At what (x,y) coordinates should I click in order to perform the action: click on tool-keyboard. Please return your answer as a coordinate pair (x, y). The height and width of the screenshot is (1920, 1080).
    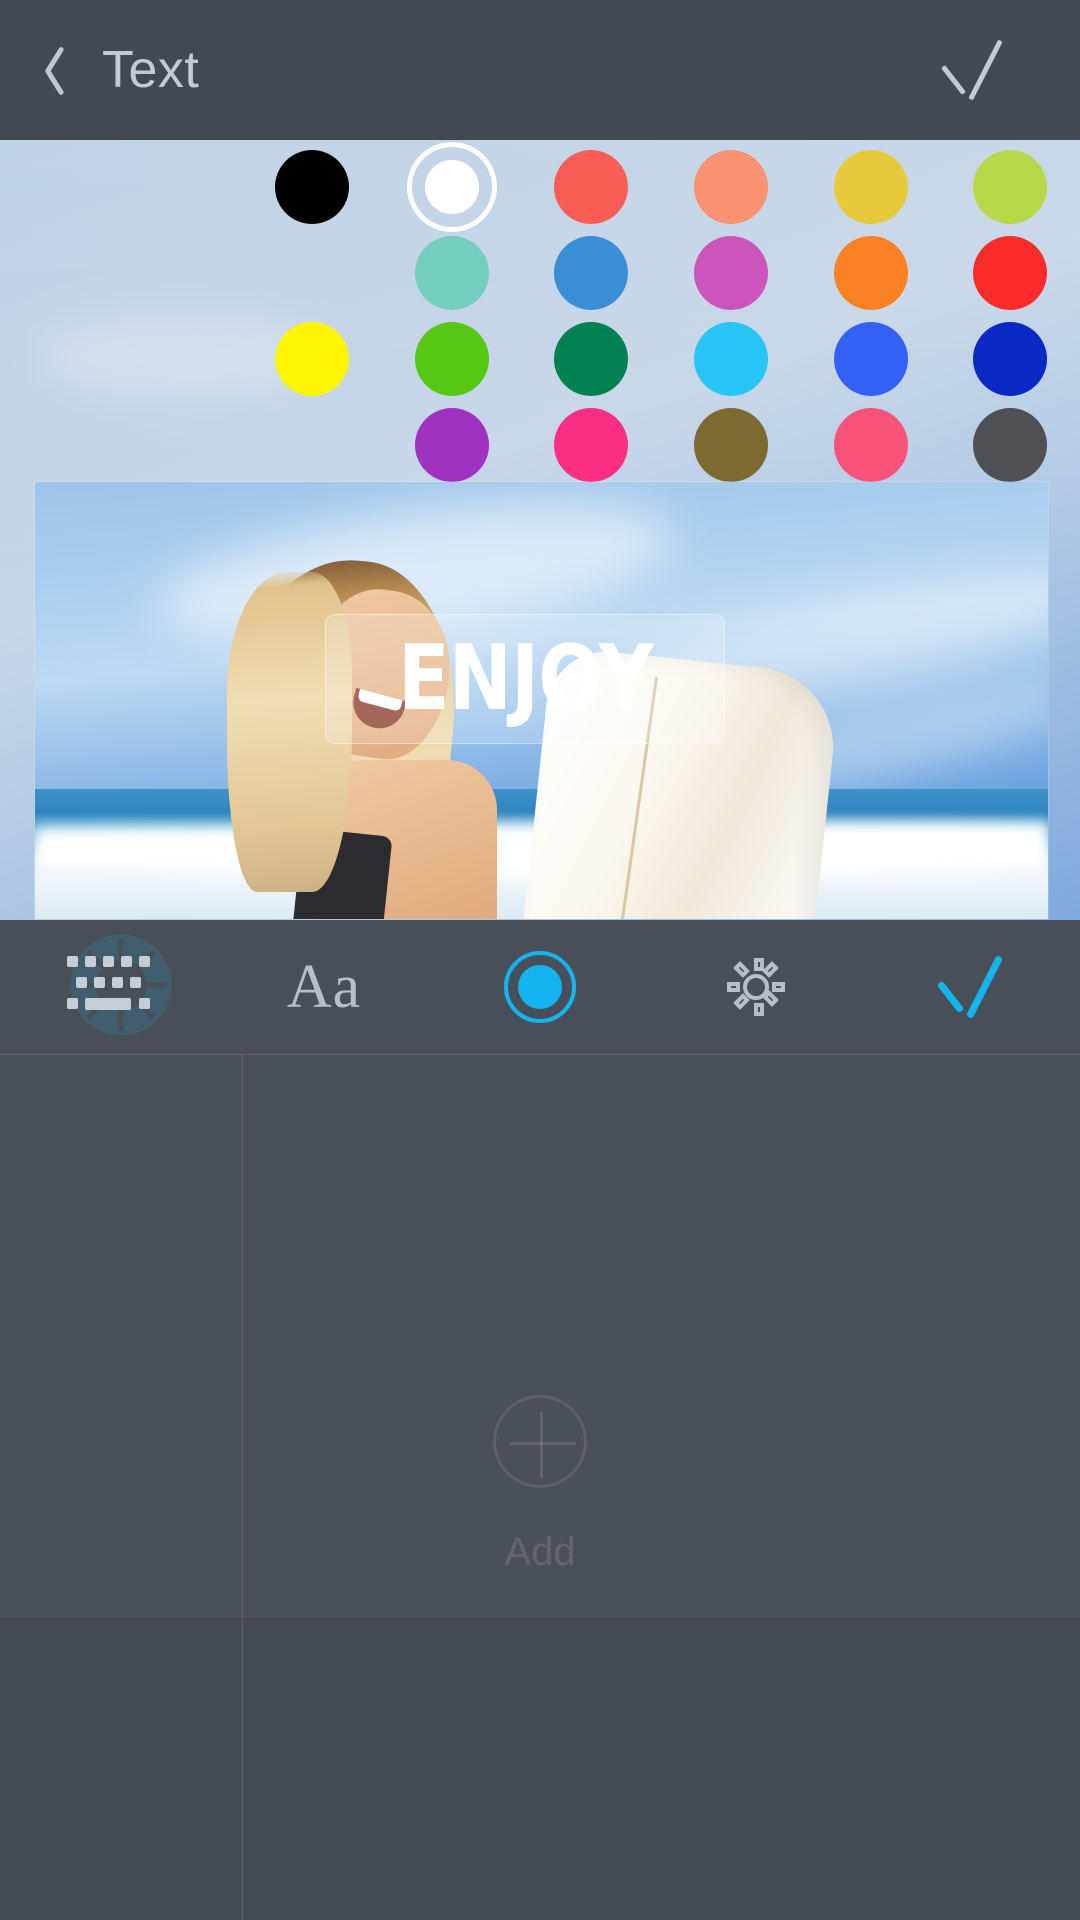
    Looking at the image, I should click on (108, 987).